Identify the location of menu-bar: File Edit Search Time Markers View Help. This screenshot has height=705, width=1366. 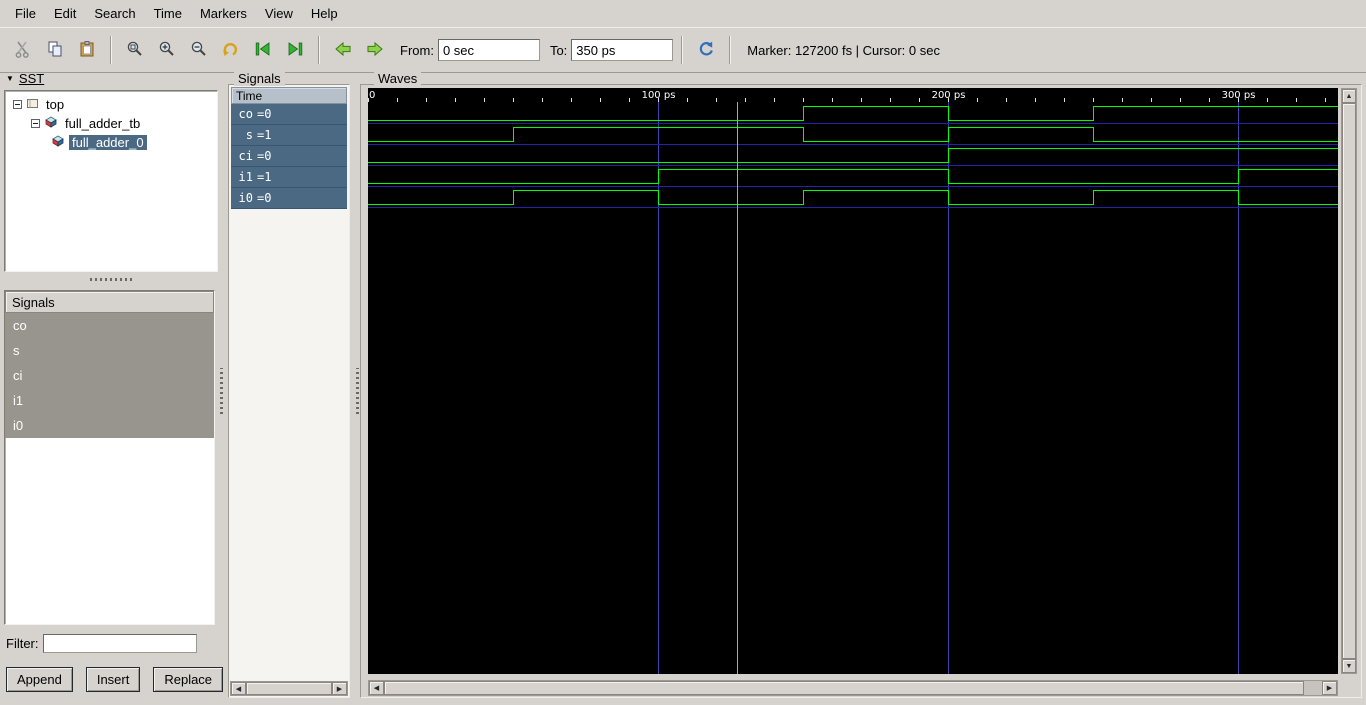
(683, 13).